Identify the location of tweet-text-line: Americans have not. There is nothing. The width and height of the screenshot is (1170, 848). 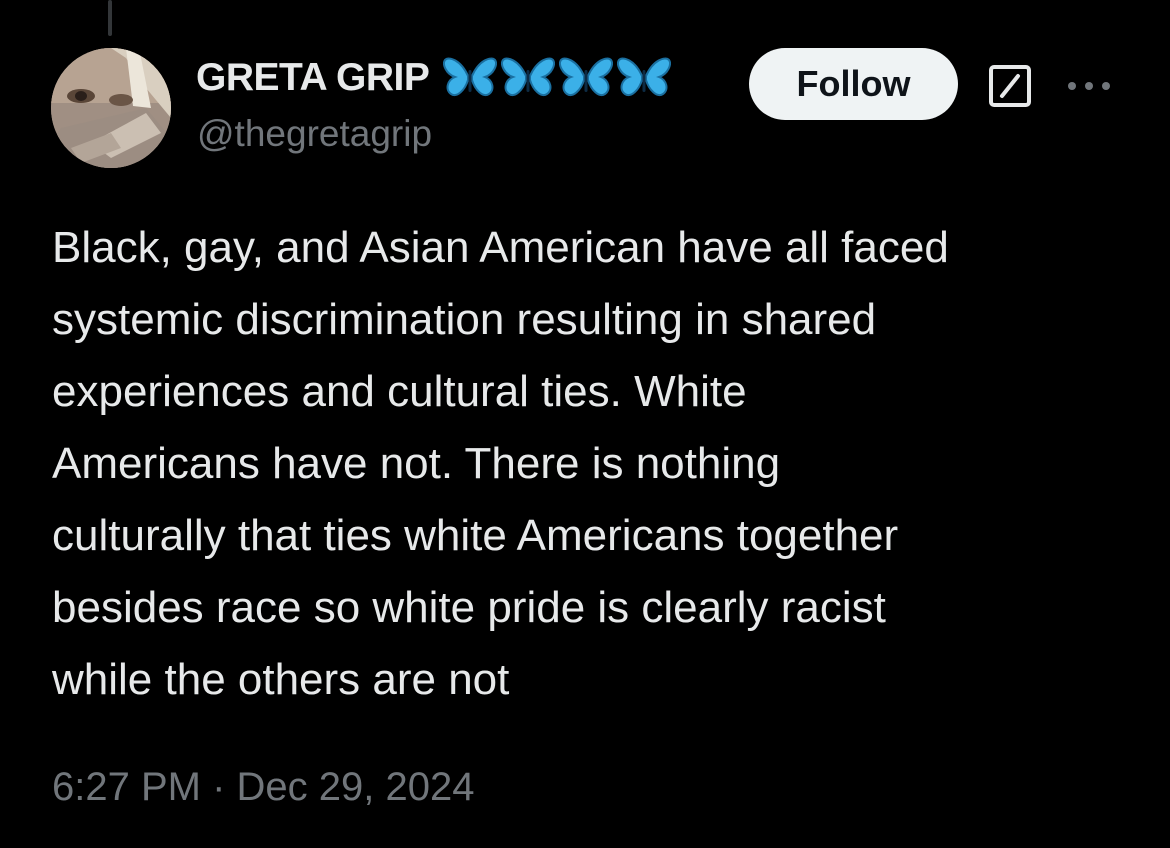
(416, 463).